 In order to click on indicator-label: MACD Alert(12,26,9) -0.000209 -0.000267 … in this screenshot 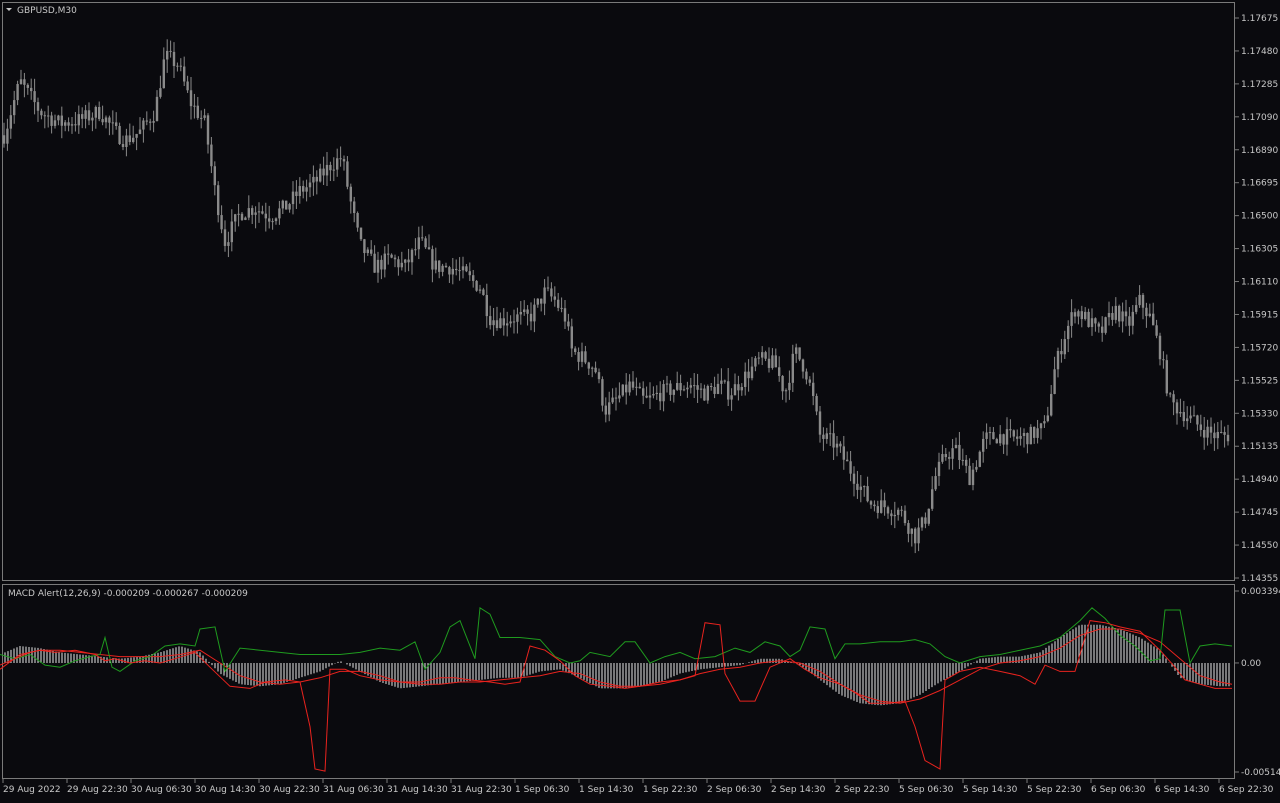, I will do `click(128, 594)`.